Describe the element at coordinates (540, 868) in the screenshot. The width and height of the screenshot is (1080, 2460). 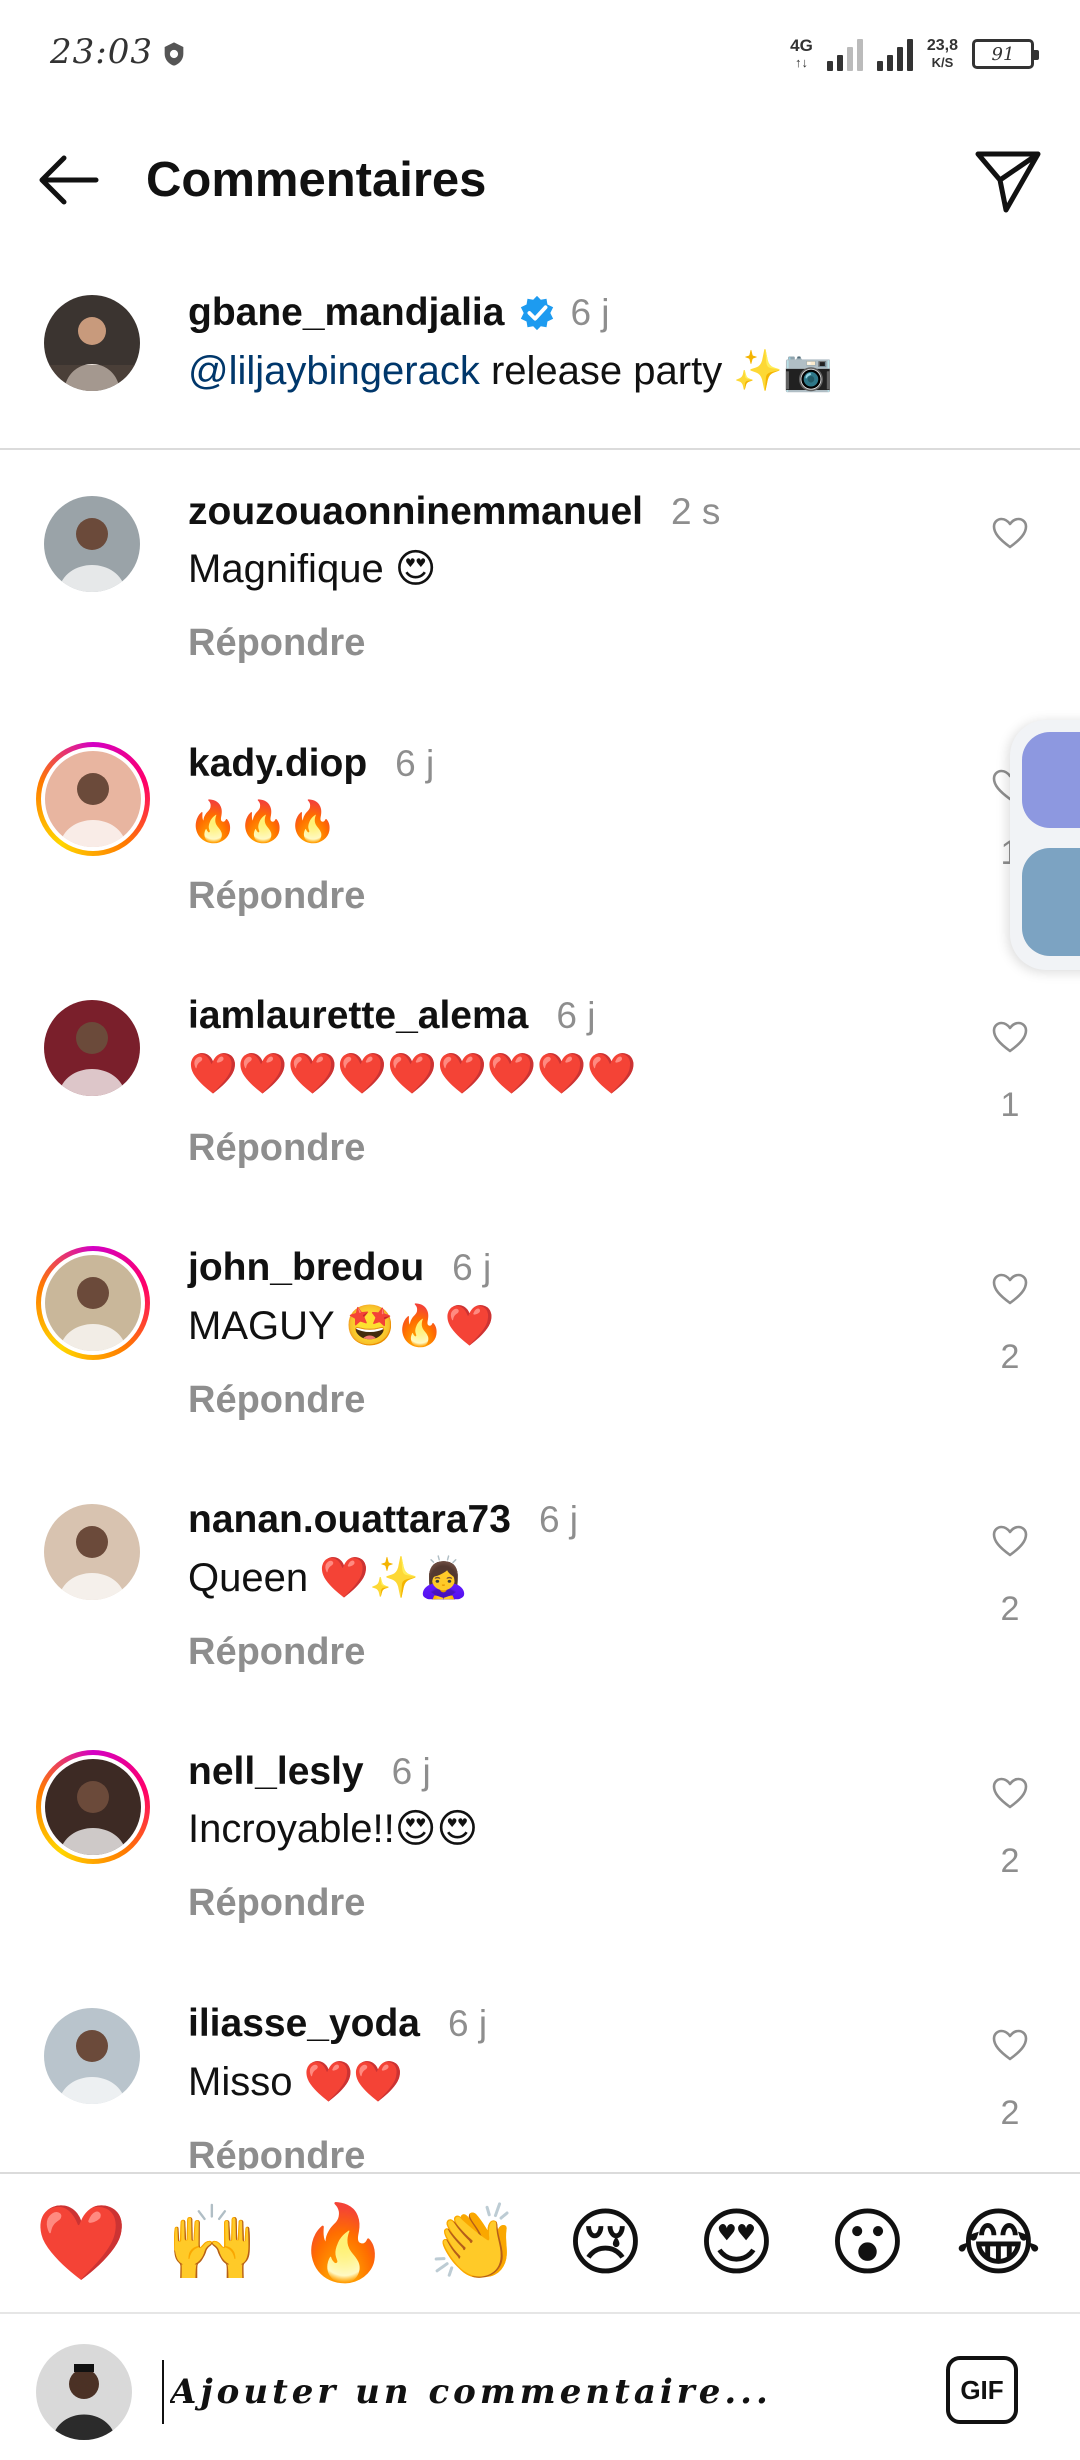
I see `comment-row: kady.diop6 j🔥🔥🔥Répondre1` at that location.